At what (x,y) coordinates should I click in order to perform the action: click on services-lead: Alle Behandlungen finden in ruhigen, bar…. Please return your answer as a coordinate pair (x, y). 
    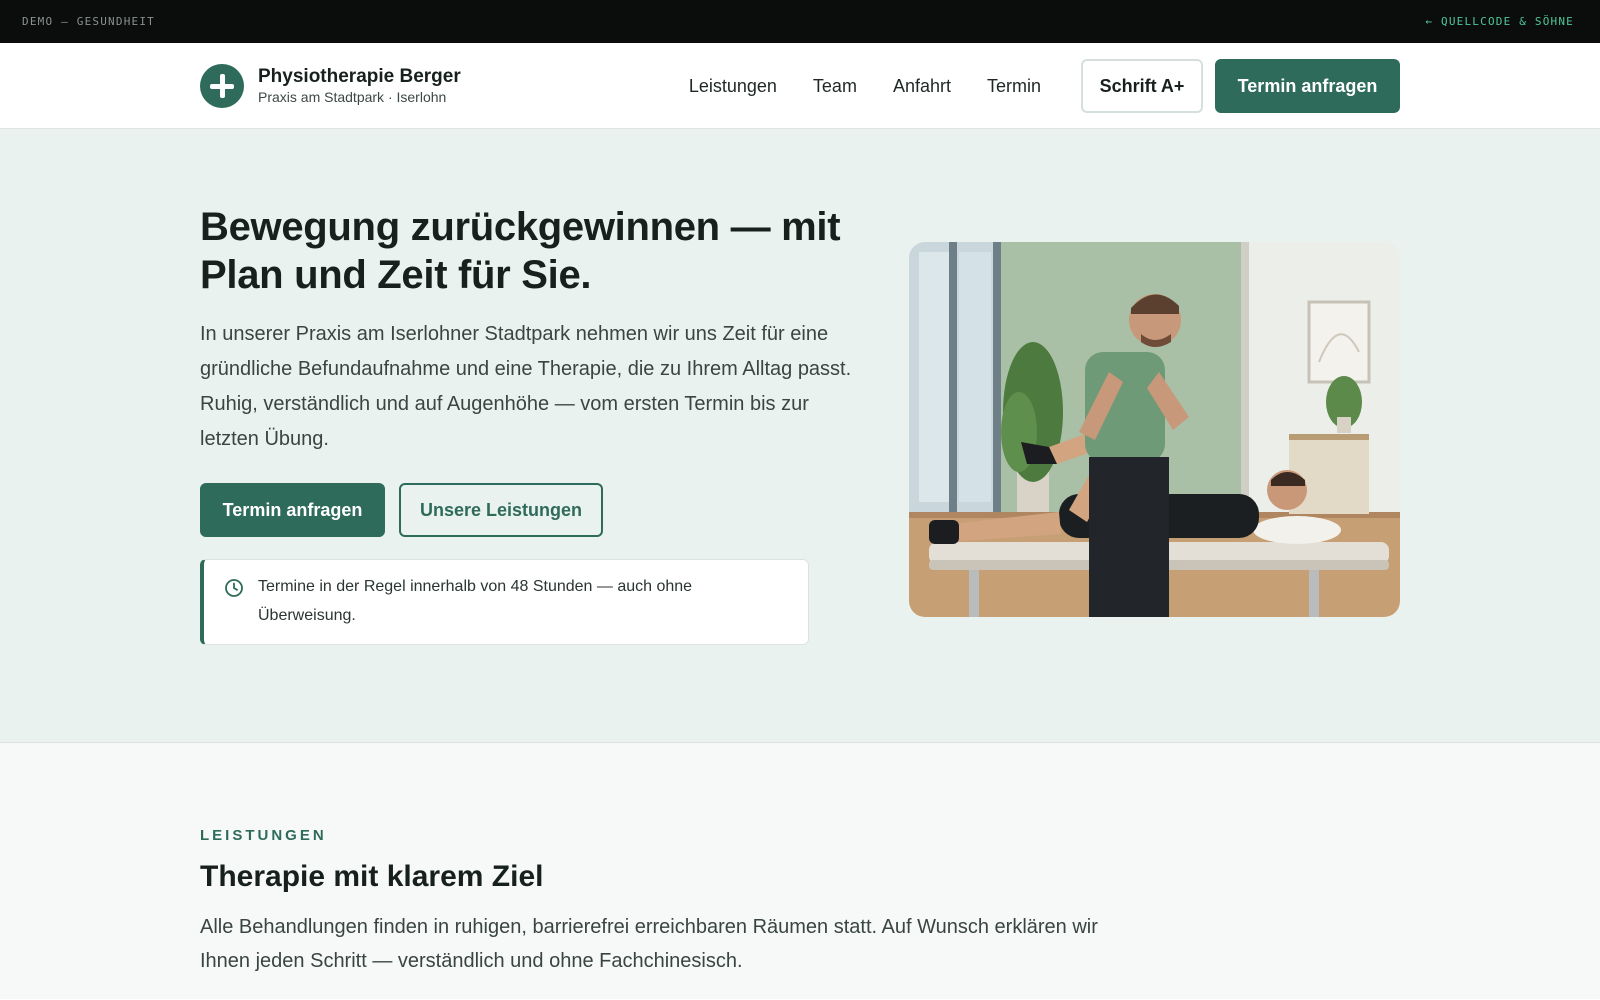
    Looking at the image, I should click on (649, 944).